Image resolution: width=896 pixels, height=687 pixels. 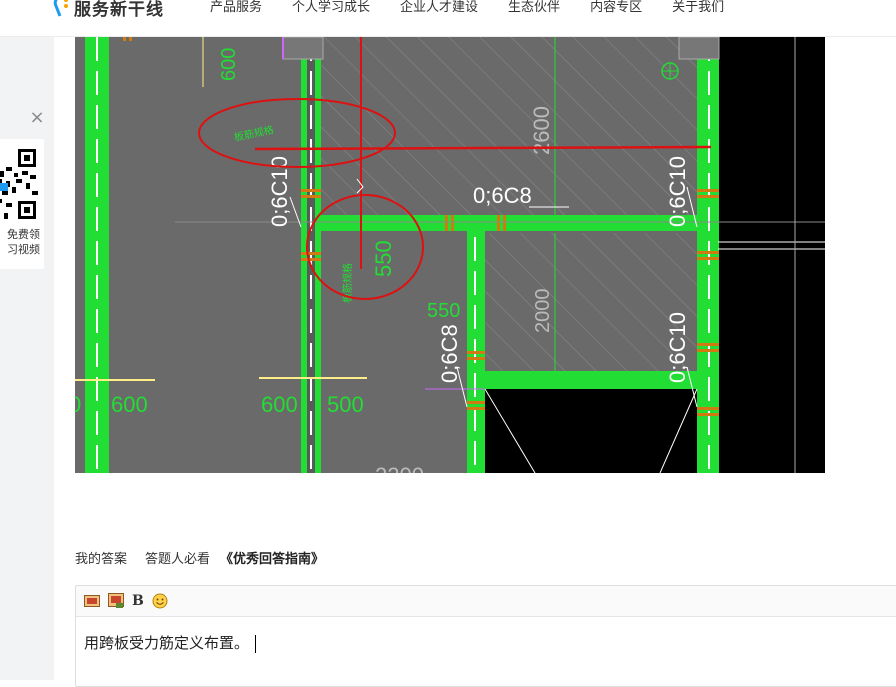 What do you see at coordinates (345, 404) in the screenshot?
I see `cad-label-500: 500` at bounding box center [345, 404].